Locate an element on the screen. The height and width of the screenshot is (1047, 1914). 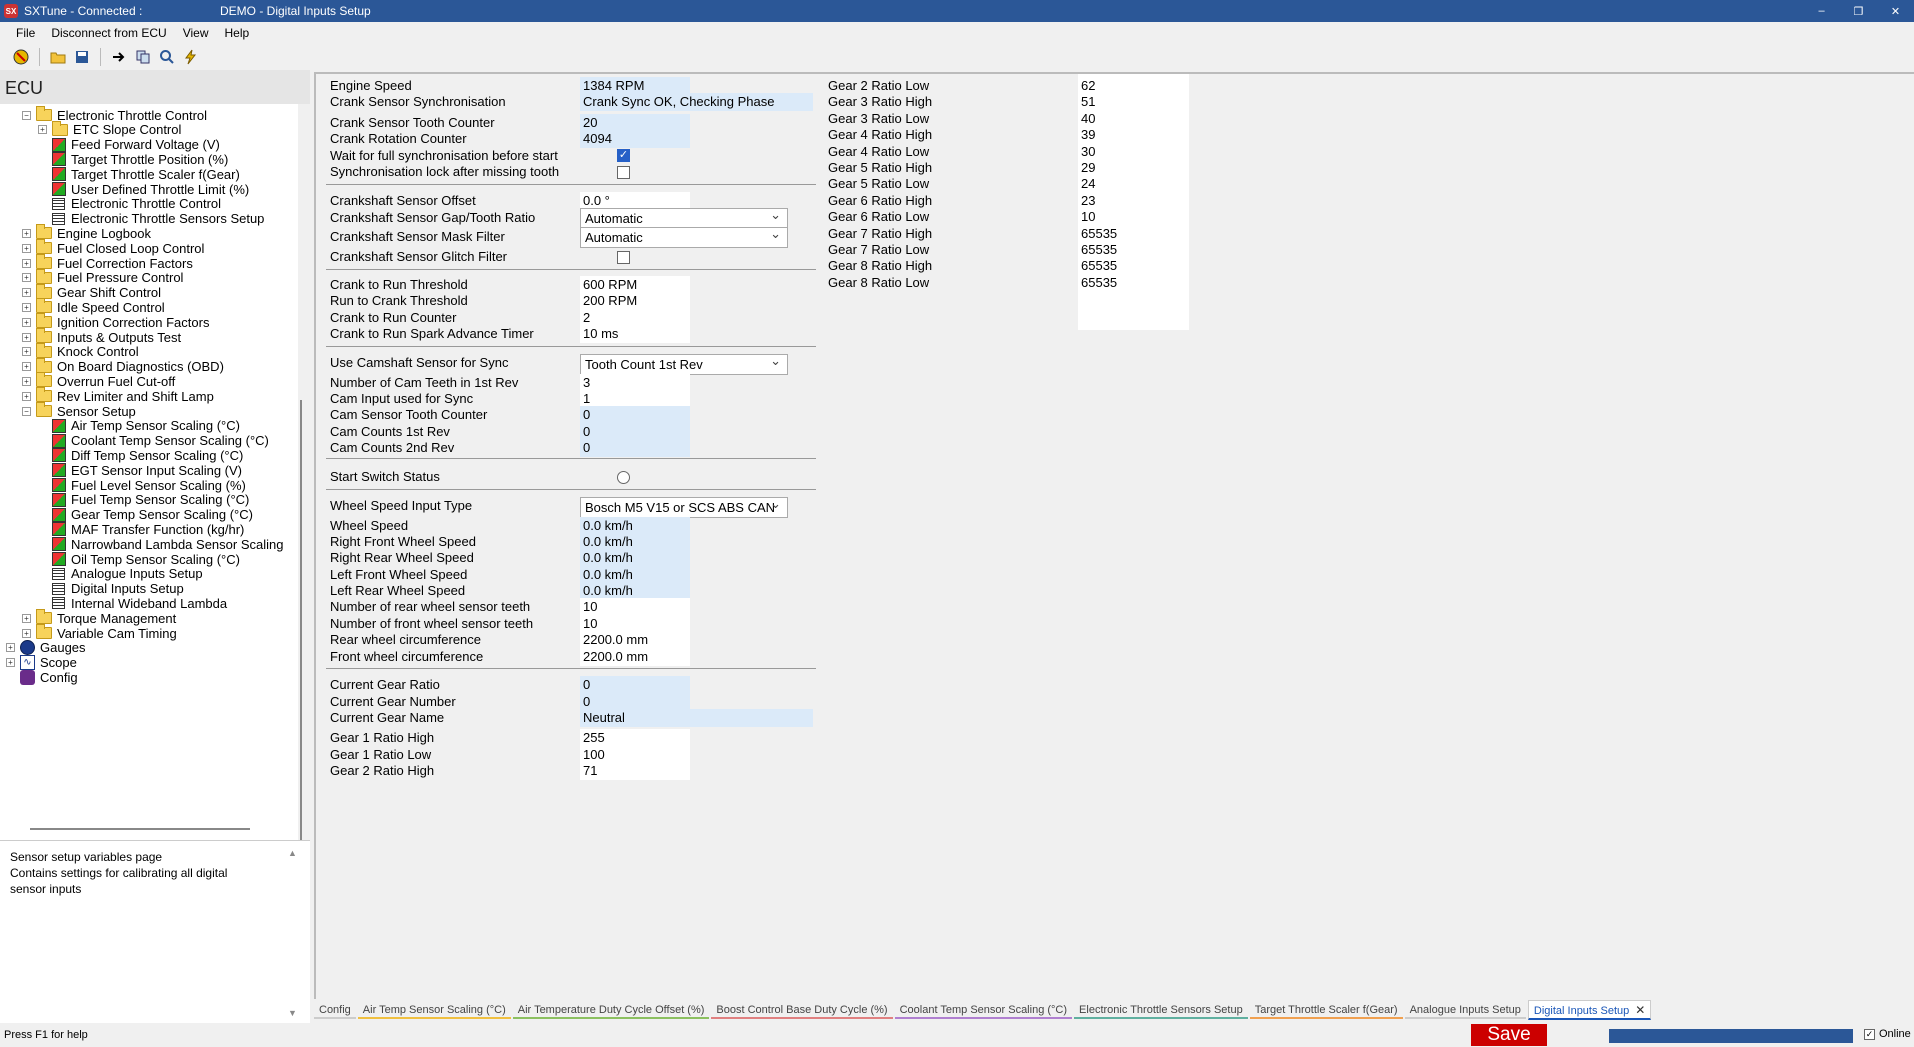
tab: Electronic Throttle Sensors Setup is located at coordinates (1161, 1010).